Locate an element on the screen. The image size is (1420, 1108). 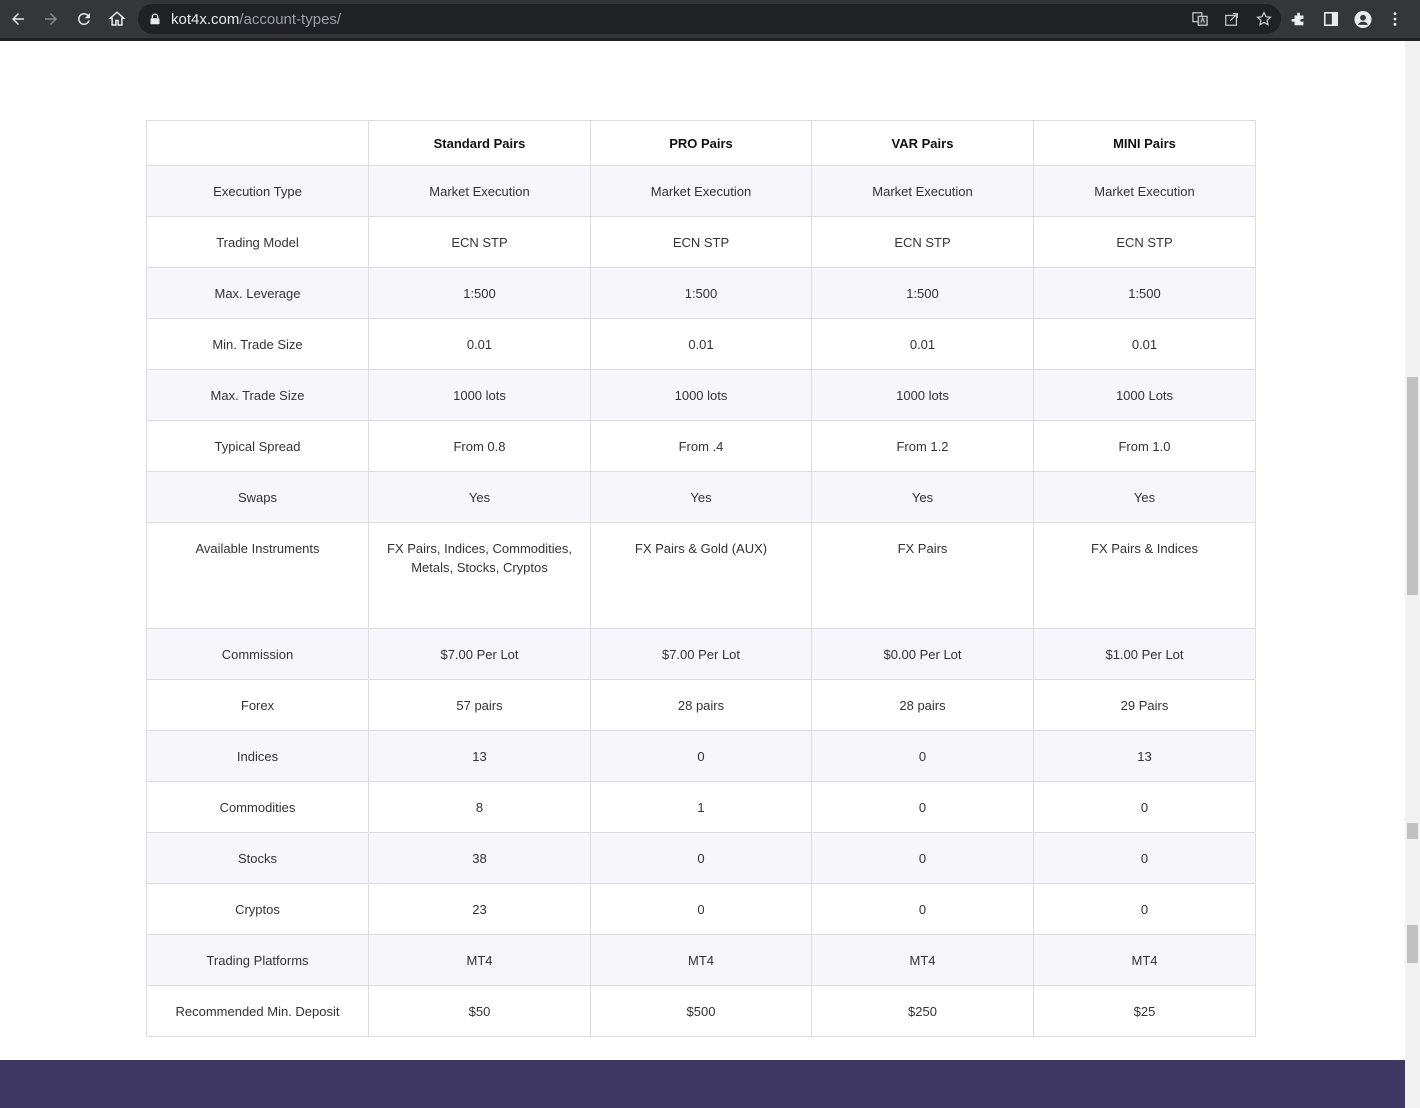
table-cell: $1.00 Per Lot is located at coordinates (1144, 654).